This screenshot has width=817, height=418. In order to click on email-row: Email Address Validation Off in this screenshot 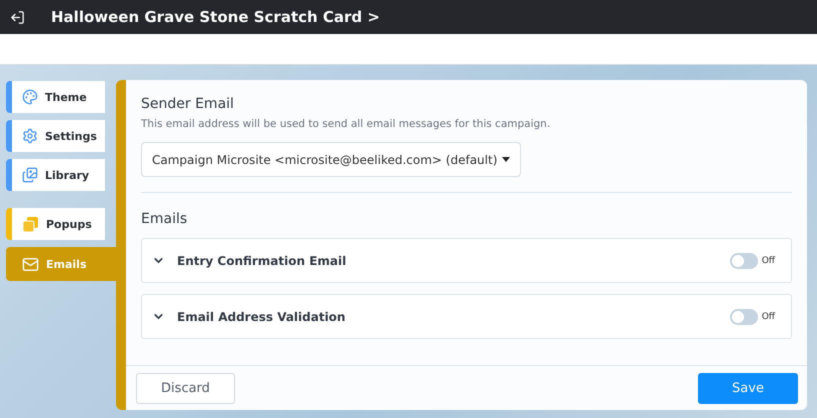, I will do `click(466, 316)`.